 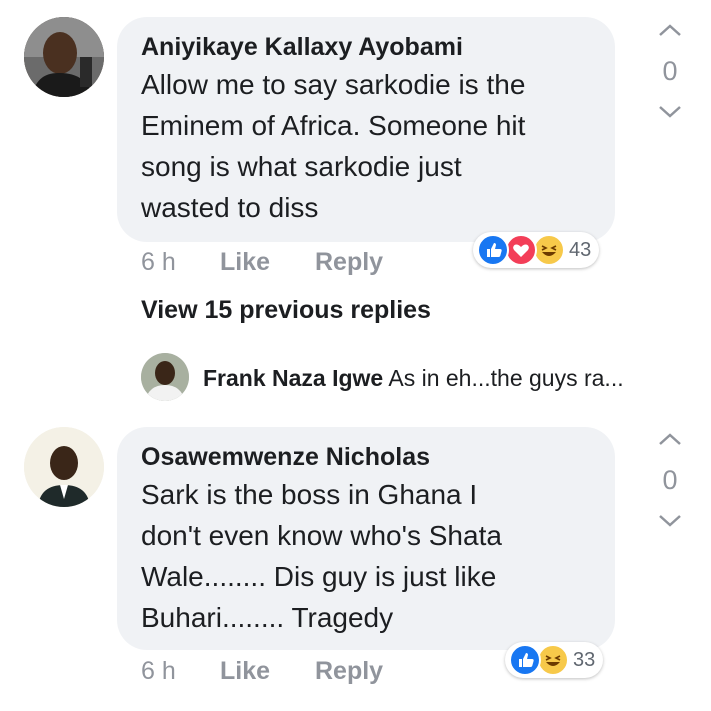 I want to click on reaction-count: 43, so click(x=580, y=249).